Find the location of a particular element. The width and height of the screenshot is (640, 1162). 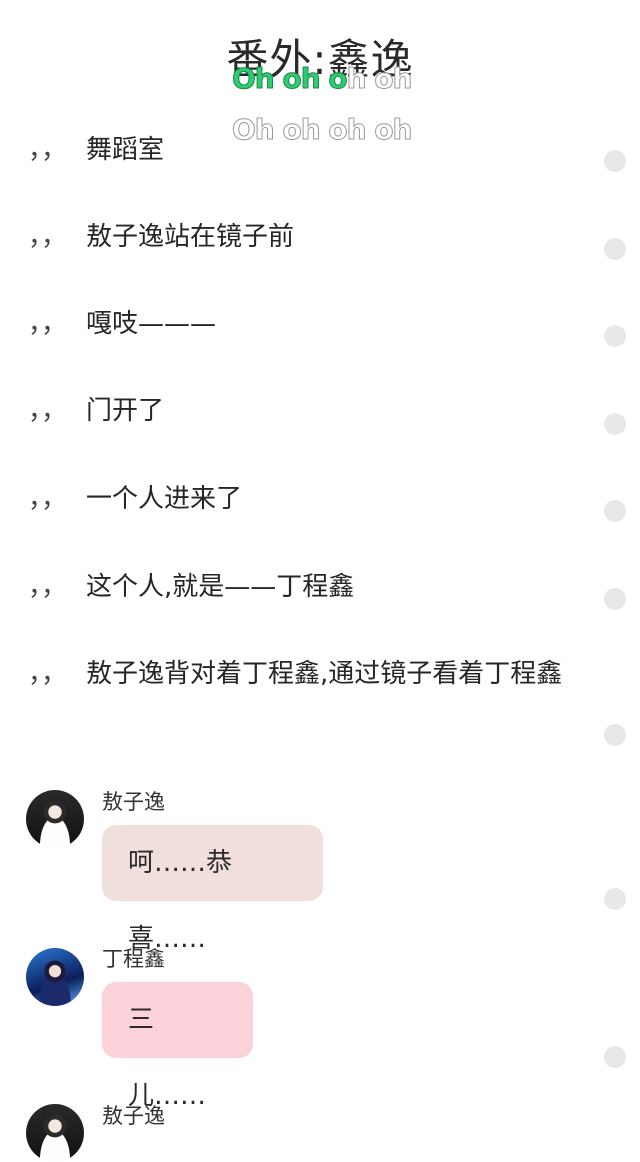

avatar-dingchengxin-icon is located at coordinates (55, 977).